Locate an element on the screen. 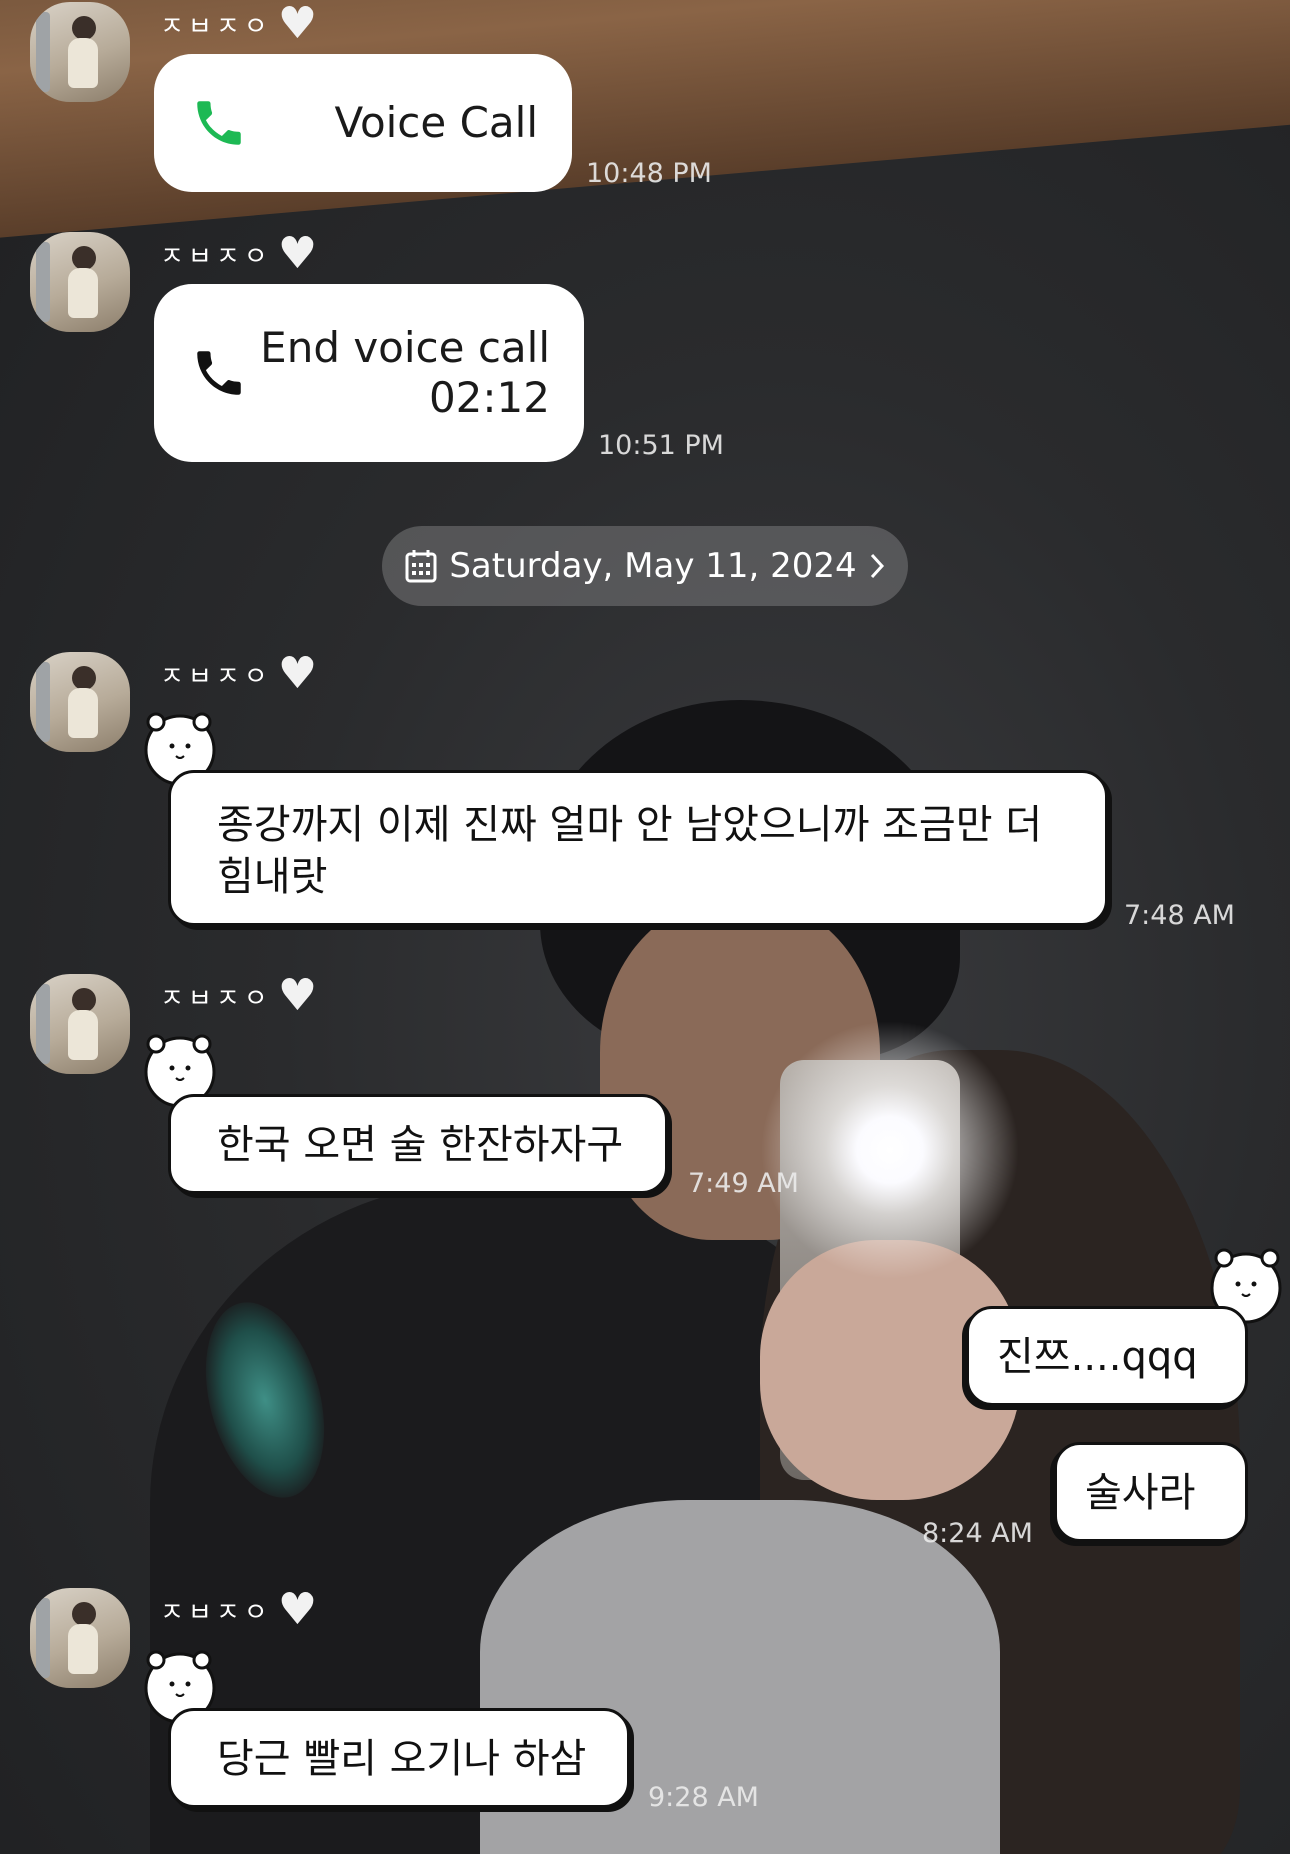  my-message-bubble: 진쯔....qqq is located at coordinates (1107, 1356).